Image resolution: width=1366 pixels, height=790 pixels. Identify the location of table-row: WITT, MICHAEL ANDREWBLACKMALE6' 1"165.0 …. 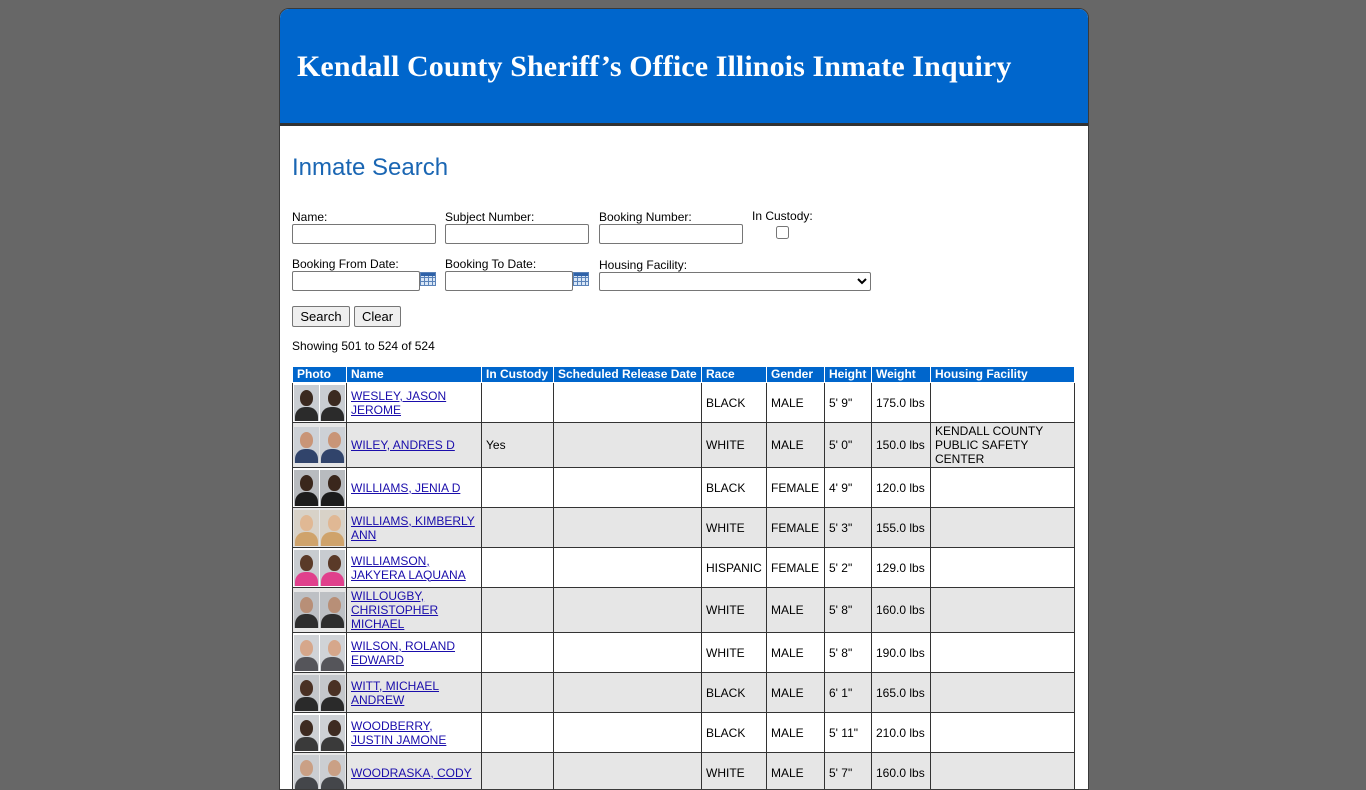
(684, 693).